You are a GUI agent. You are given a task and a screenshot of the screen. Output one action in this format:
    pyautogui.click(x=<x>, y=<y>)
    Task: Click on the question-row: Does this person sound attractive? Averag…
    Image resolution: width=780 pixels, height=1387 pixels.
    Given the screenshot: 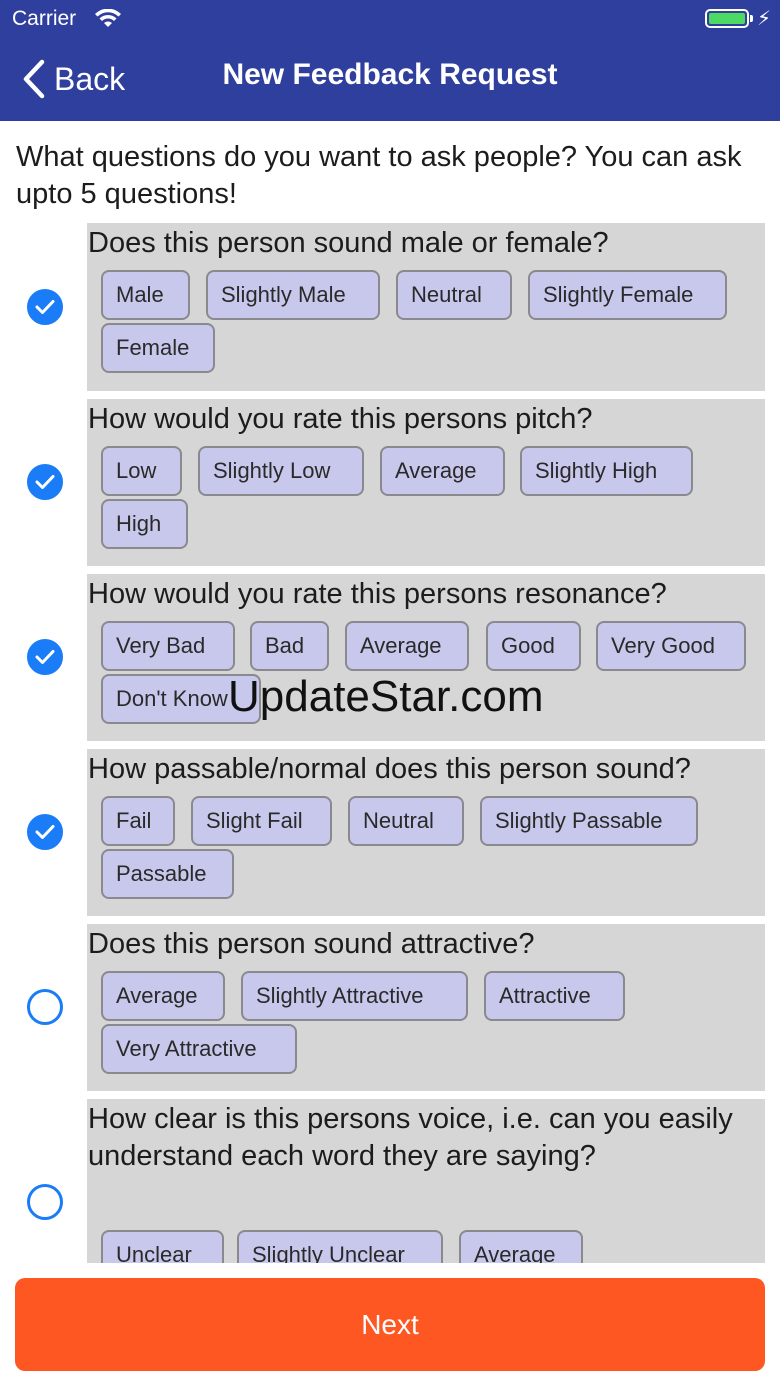 What is the action you would take?
    pyautogui.click(x=390, y=1007)
    